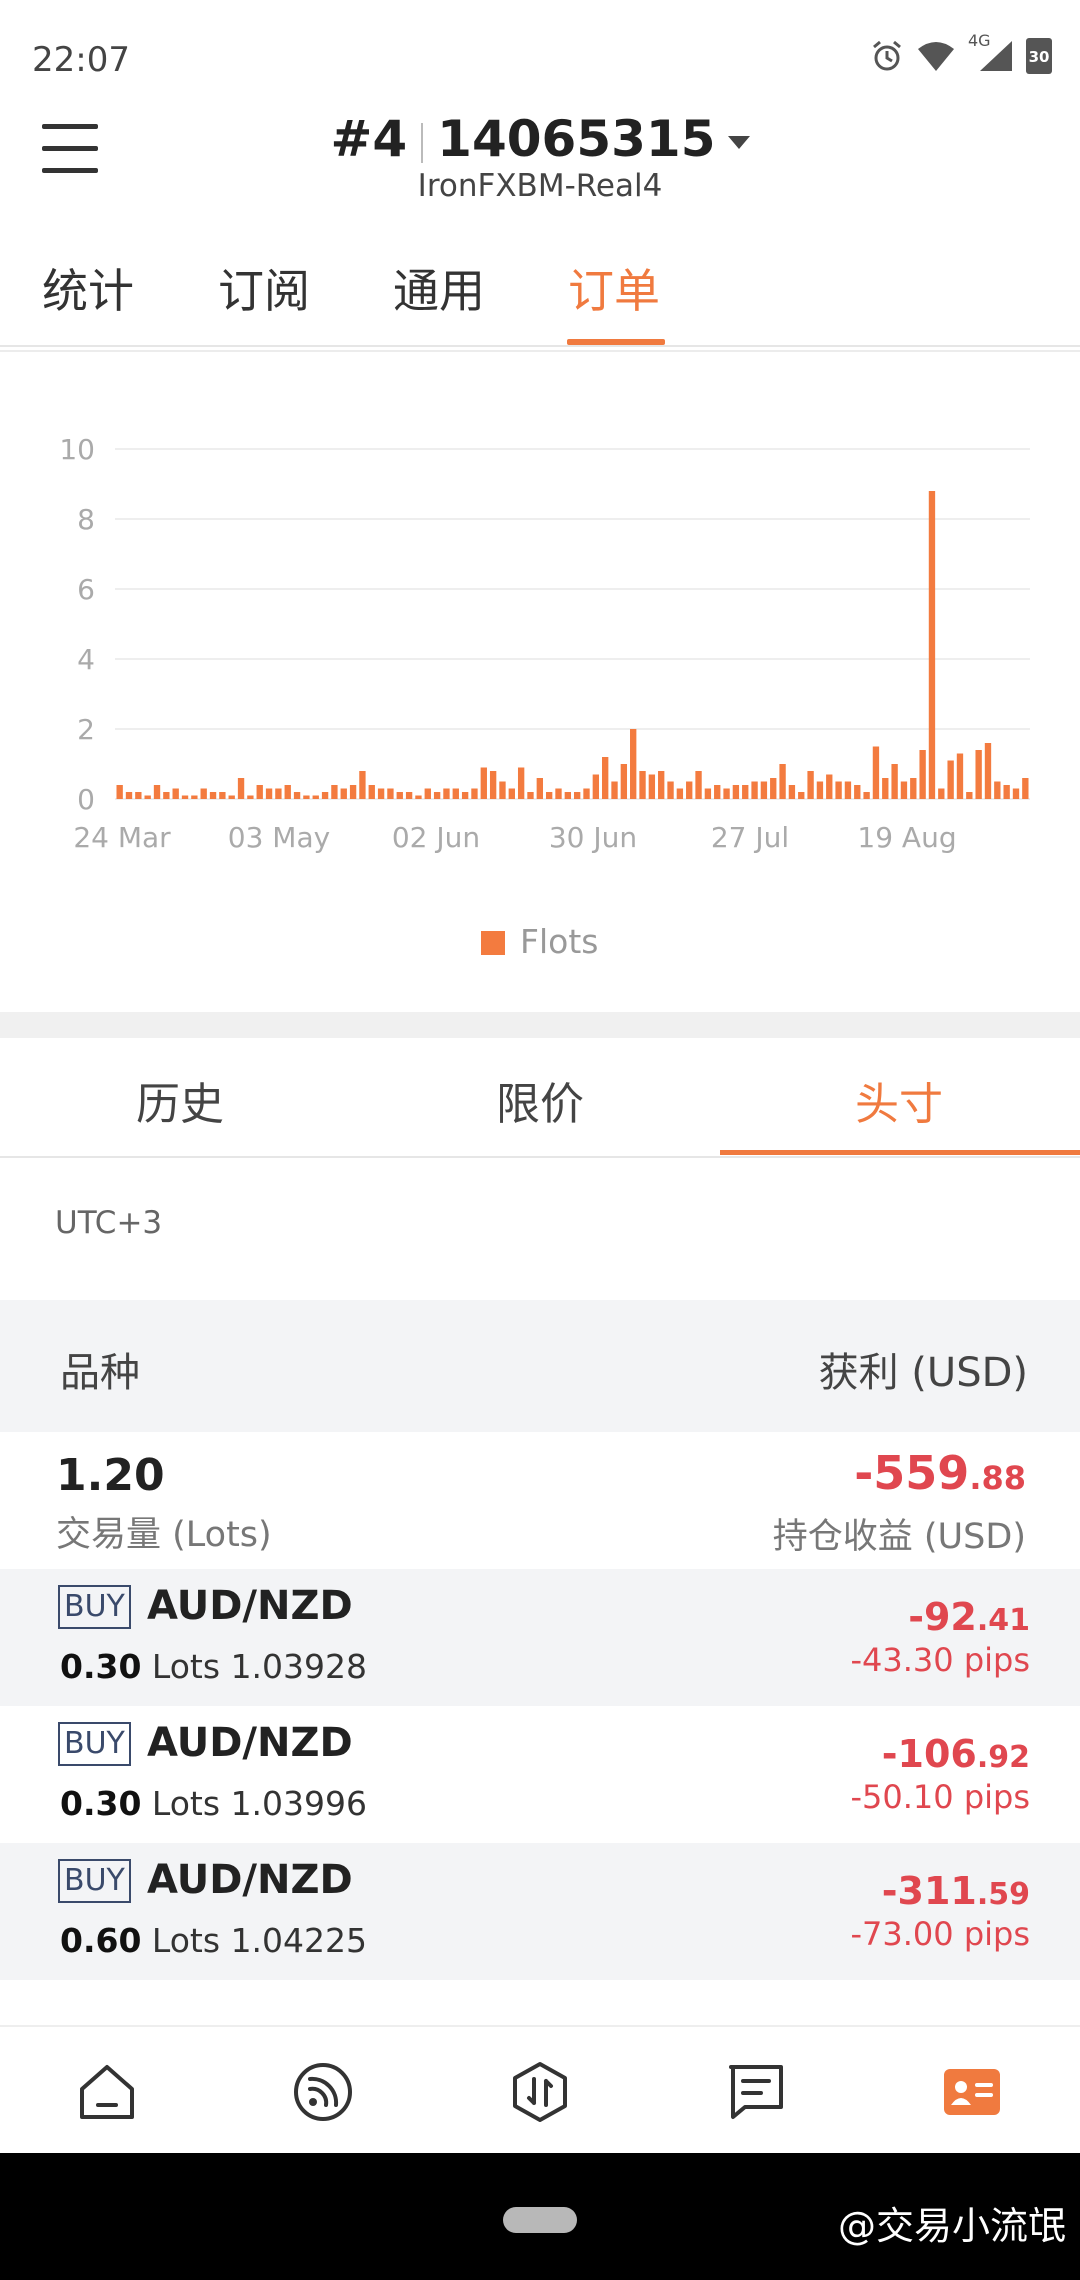  What do you see at coordinates (750, 837) in the screenshot?
I see `x-tick-label: 27 Jul` at bounding box center [750, 837].